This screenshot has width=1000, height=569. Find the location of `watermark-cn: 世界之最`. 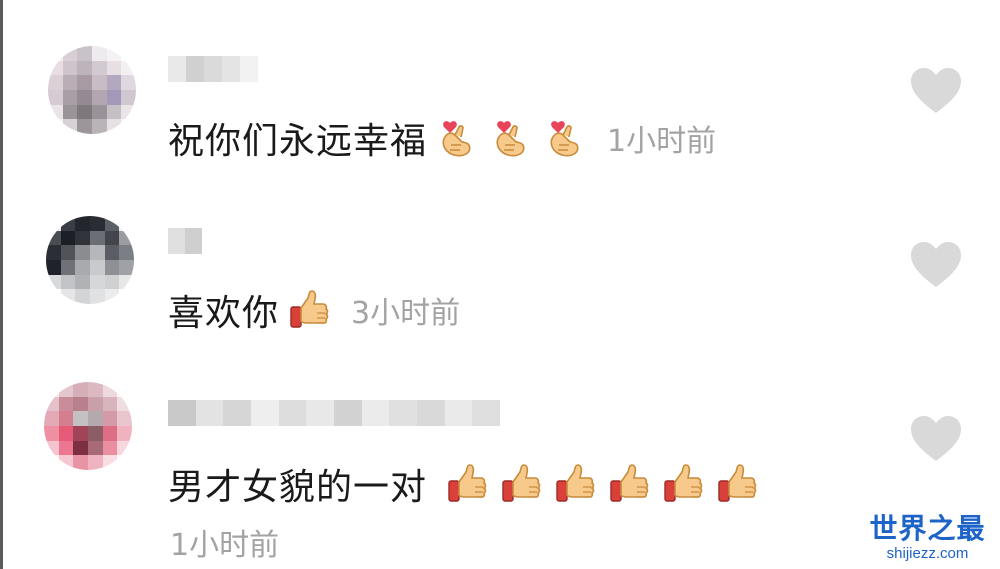

watermark-cn: 世界之最 is located at coordinates (927, 528).